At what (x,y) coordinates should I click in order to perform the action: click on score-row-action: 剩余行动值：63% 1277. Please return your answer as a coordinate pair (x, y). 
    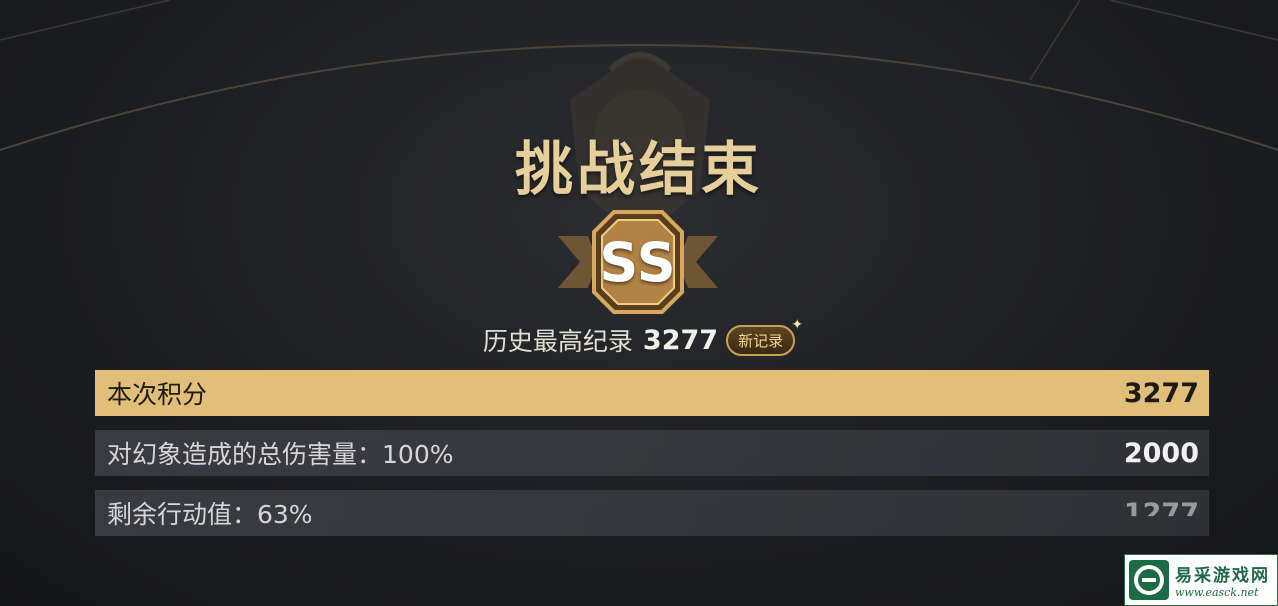
    Looking at the image, I should click on (652, 513).